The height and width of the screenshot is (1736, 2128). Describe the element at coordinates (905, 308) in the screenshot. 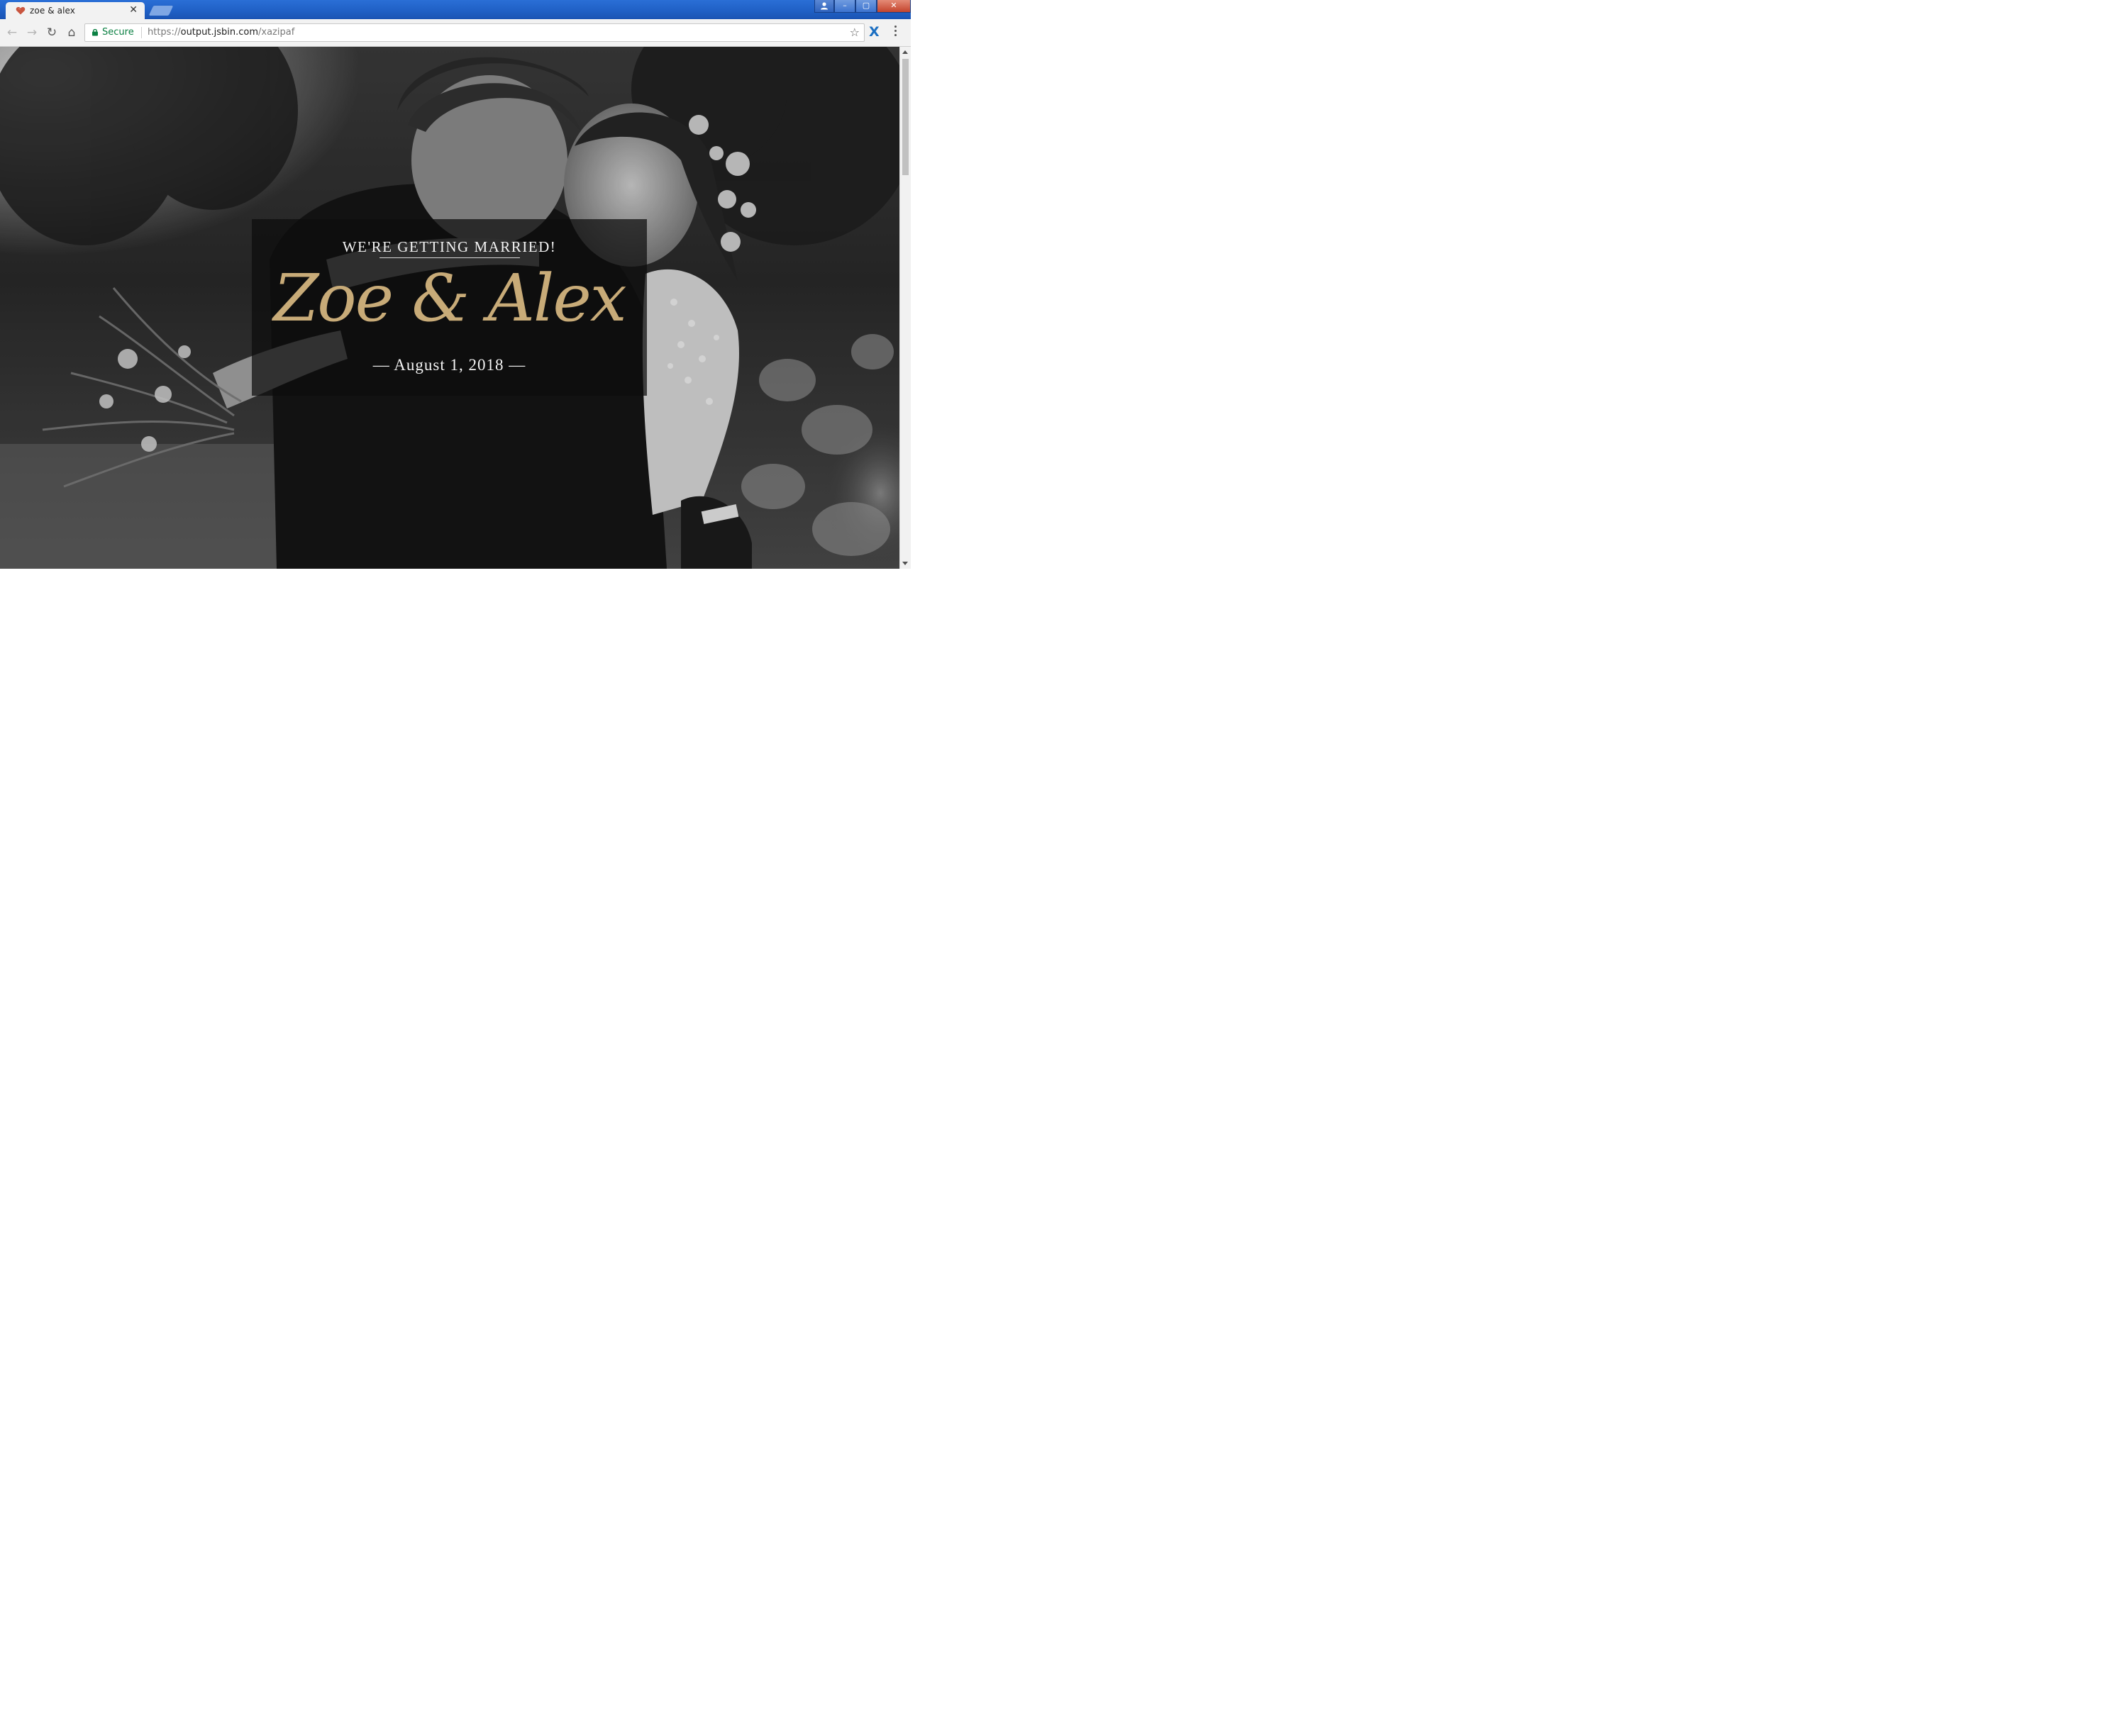

I see `vertical-scrollbar` at that location.